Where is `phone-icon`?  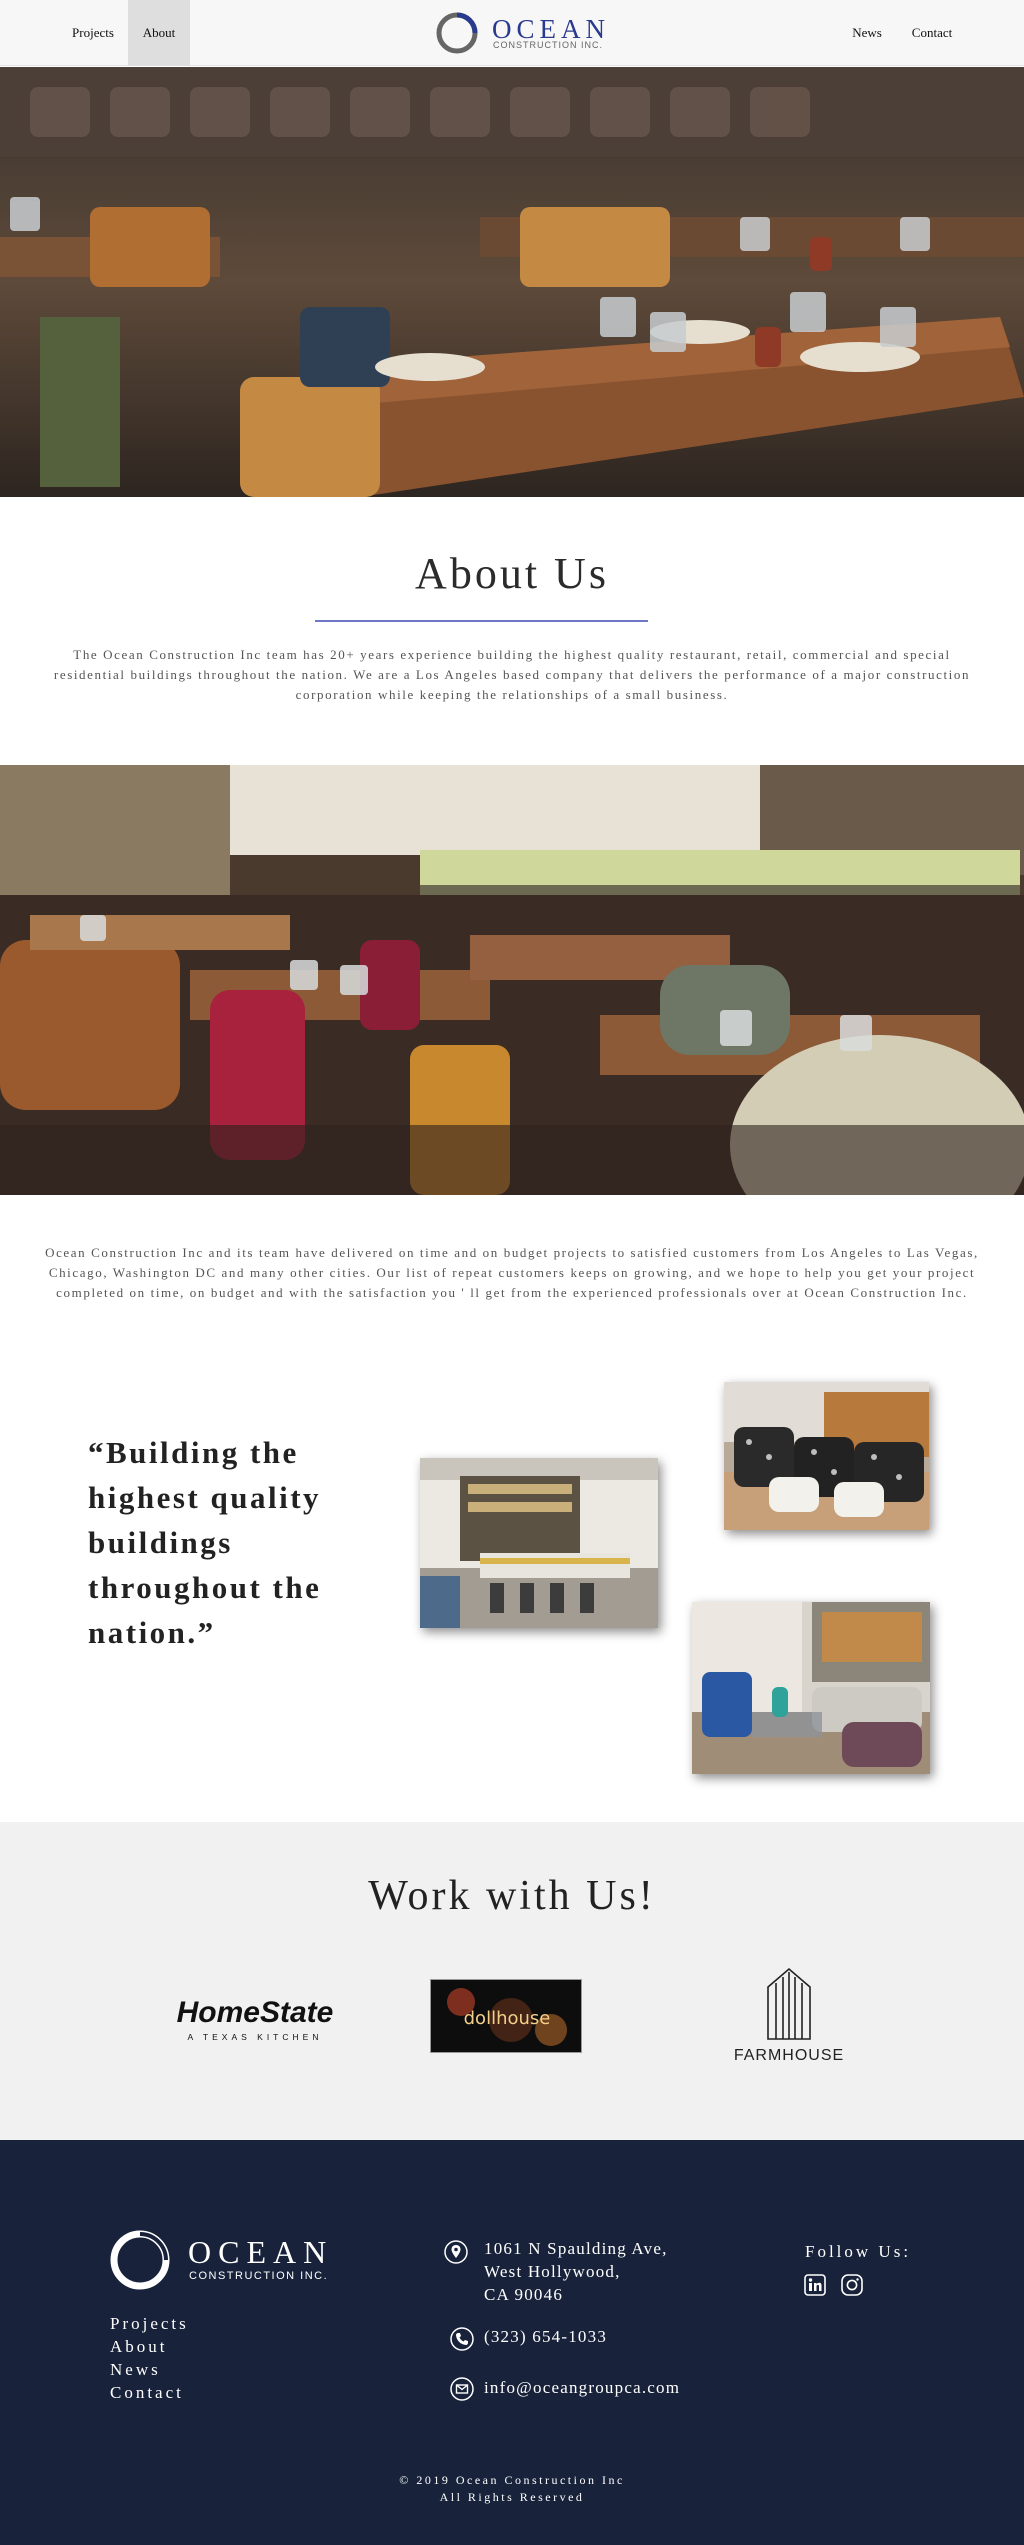
phone-icon is located at coordinates (462, 2339).